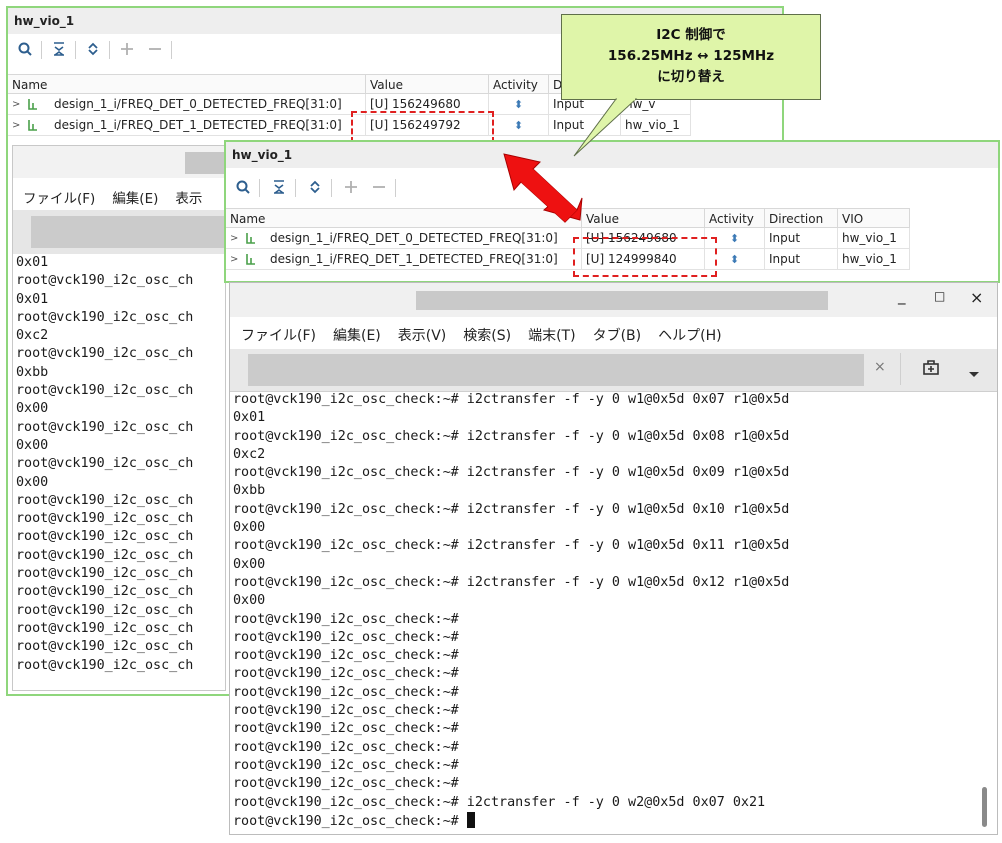 The width and height of the screenshot is (1002, 843). Describe the element at coordinates (188, 199) in the screenshot. I see `menu-view: 表示` at that location.